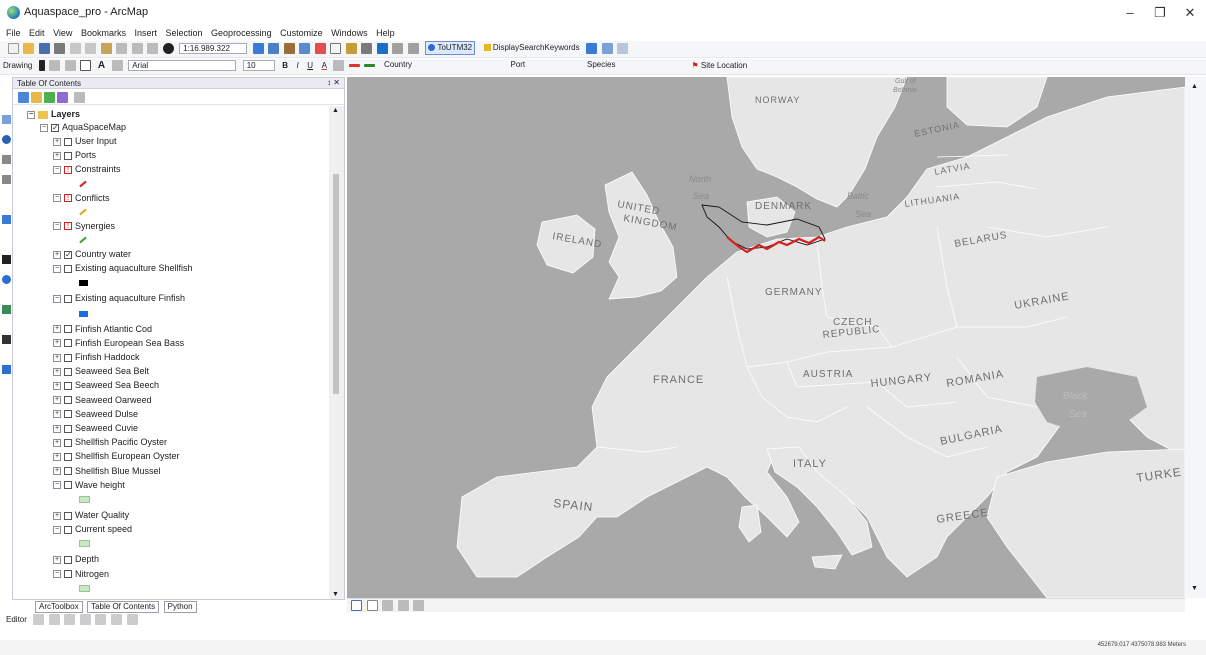 The height and width of the screenshot is (655, 1206). Describe the element at coordinates (107, 471) in the screenshot. I see `layer-row: + Shellfish Blue Mussel` at that location.